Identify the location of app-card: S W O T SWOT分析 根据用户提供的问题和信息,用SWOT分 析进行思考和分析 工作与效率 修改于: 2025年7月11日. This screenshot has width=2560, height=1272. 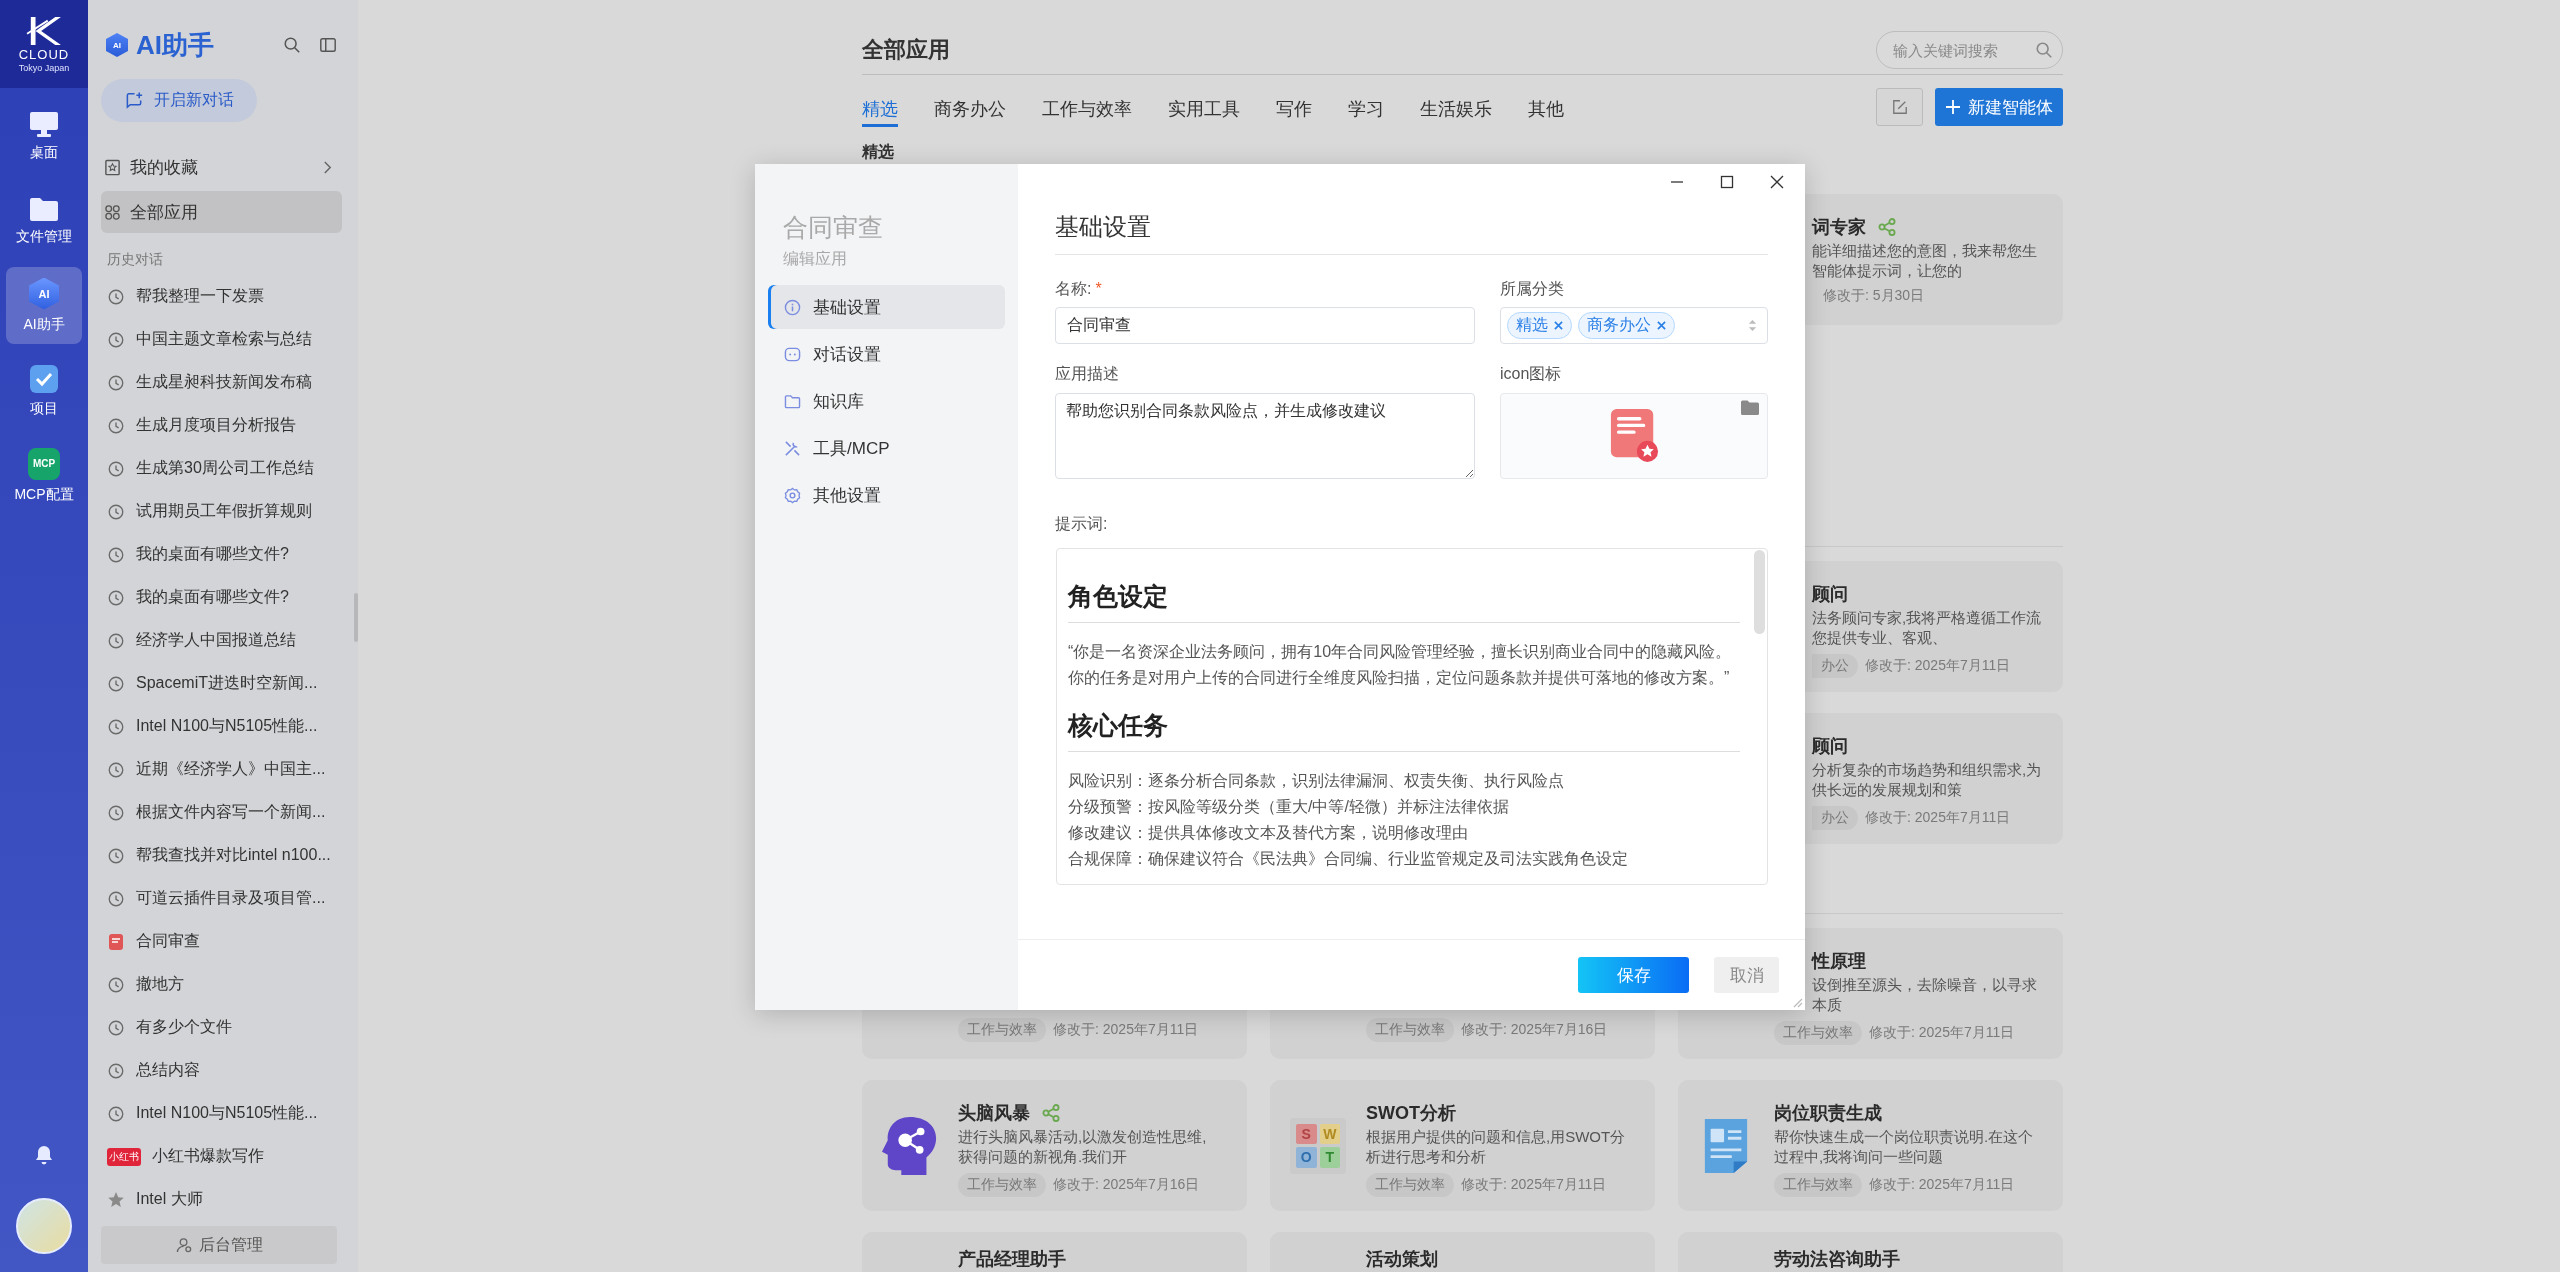
(1462, 1145).